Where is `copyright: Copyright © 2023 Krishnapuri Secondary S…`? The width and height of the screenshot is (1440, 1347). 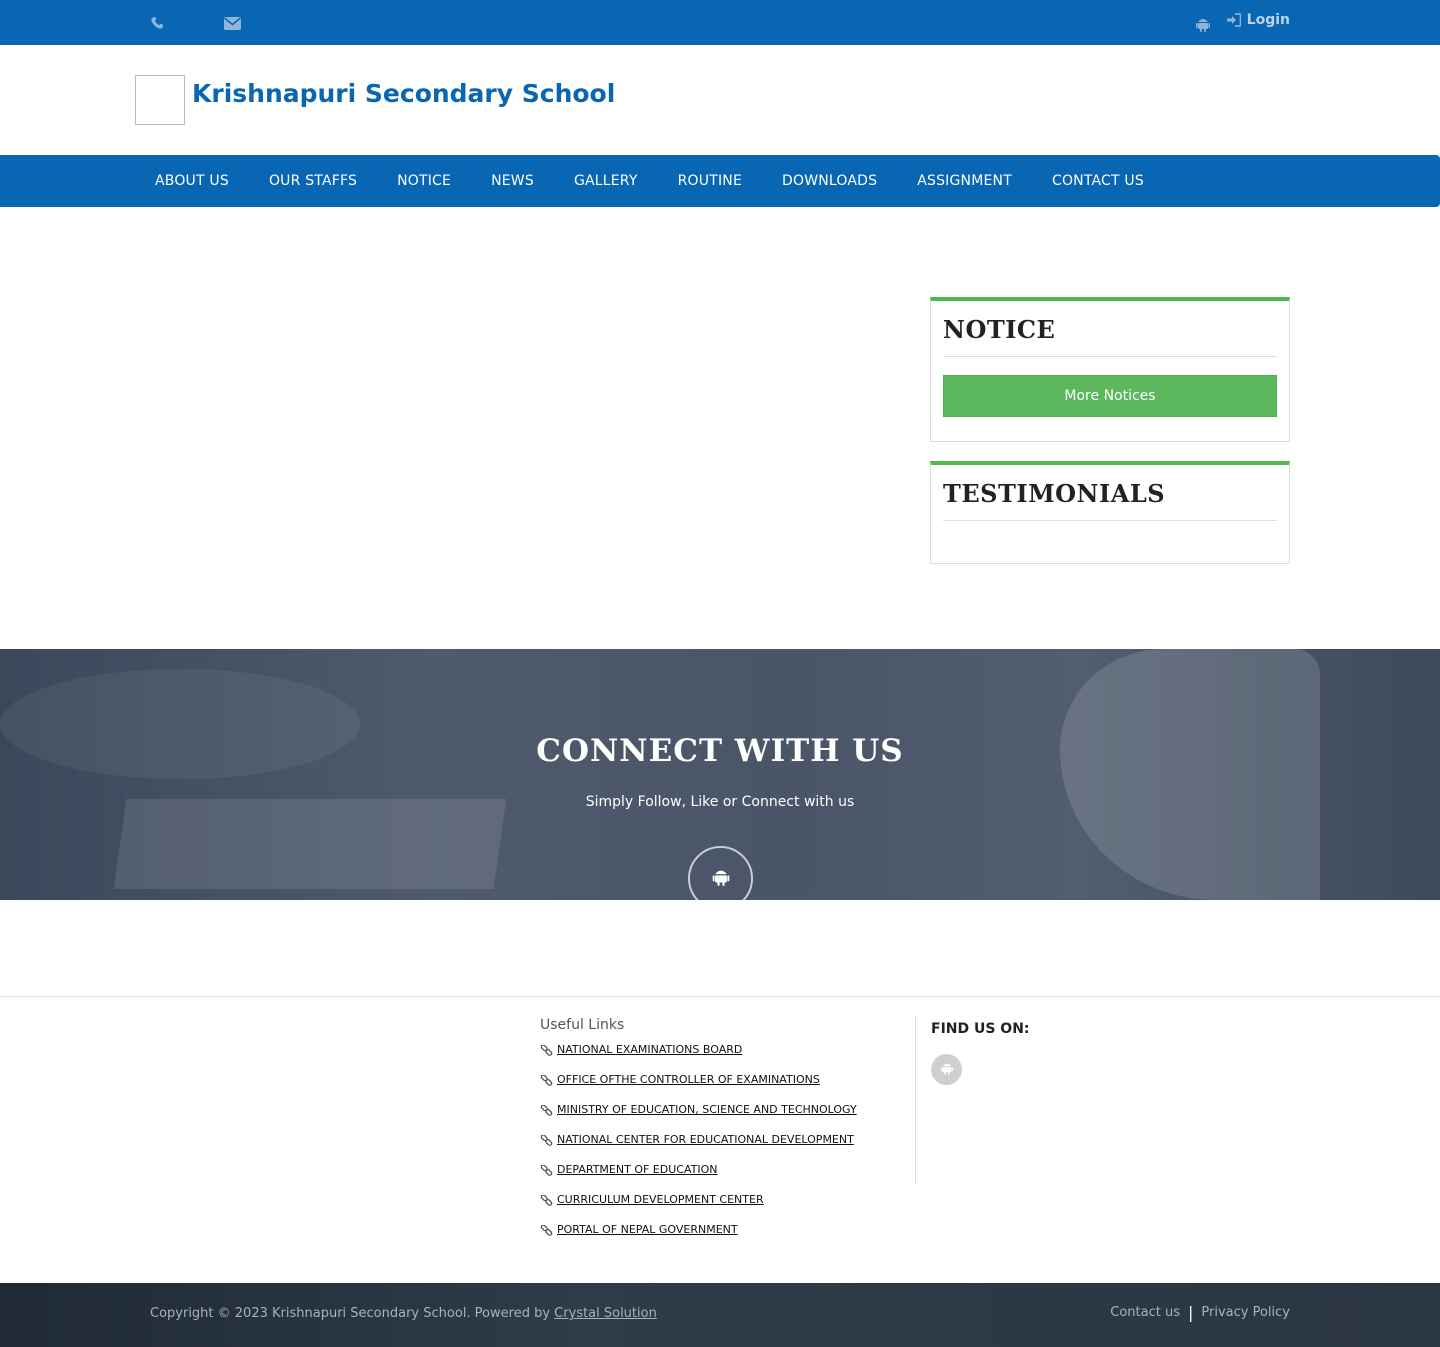 copyright: Copyright © 2023 Krishnapuri Secondary S… is located at coordinates (403, 1313).